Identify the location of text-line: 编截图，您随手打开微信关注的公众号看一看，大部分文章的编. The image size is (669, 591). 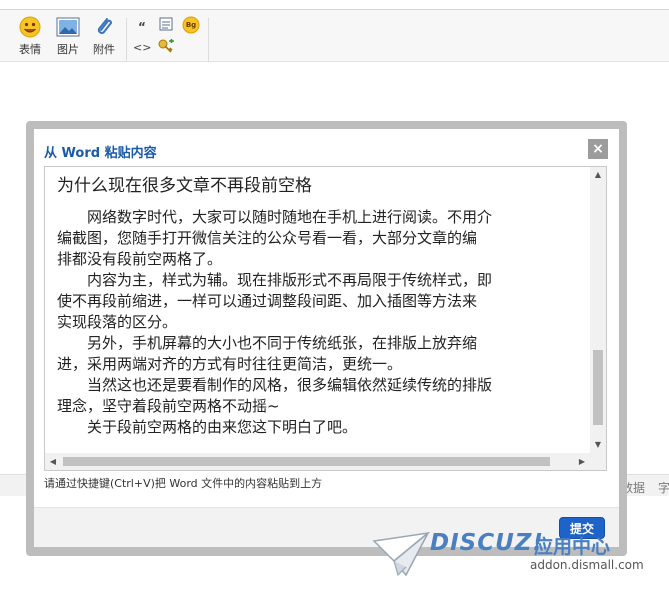
(267, 238).